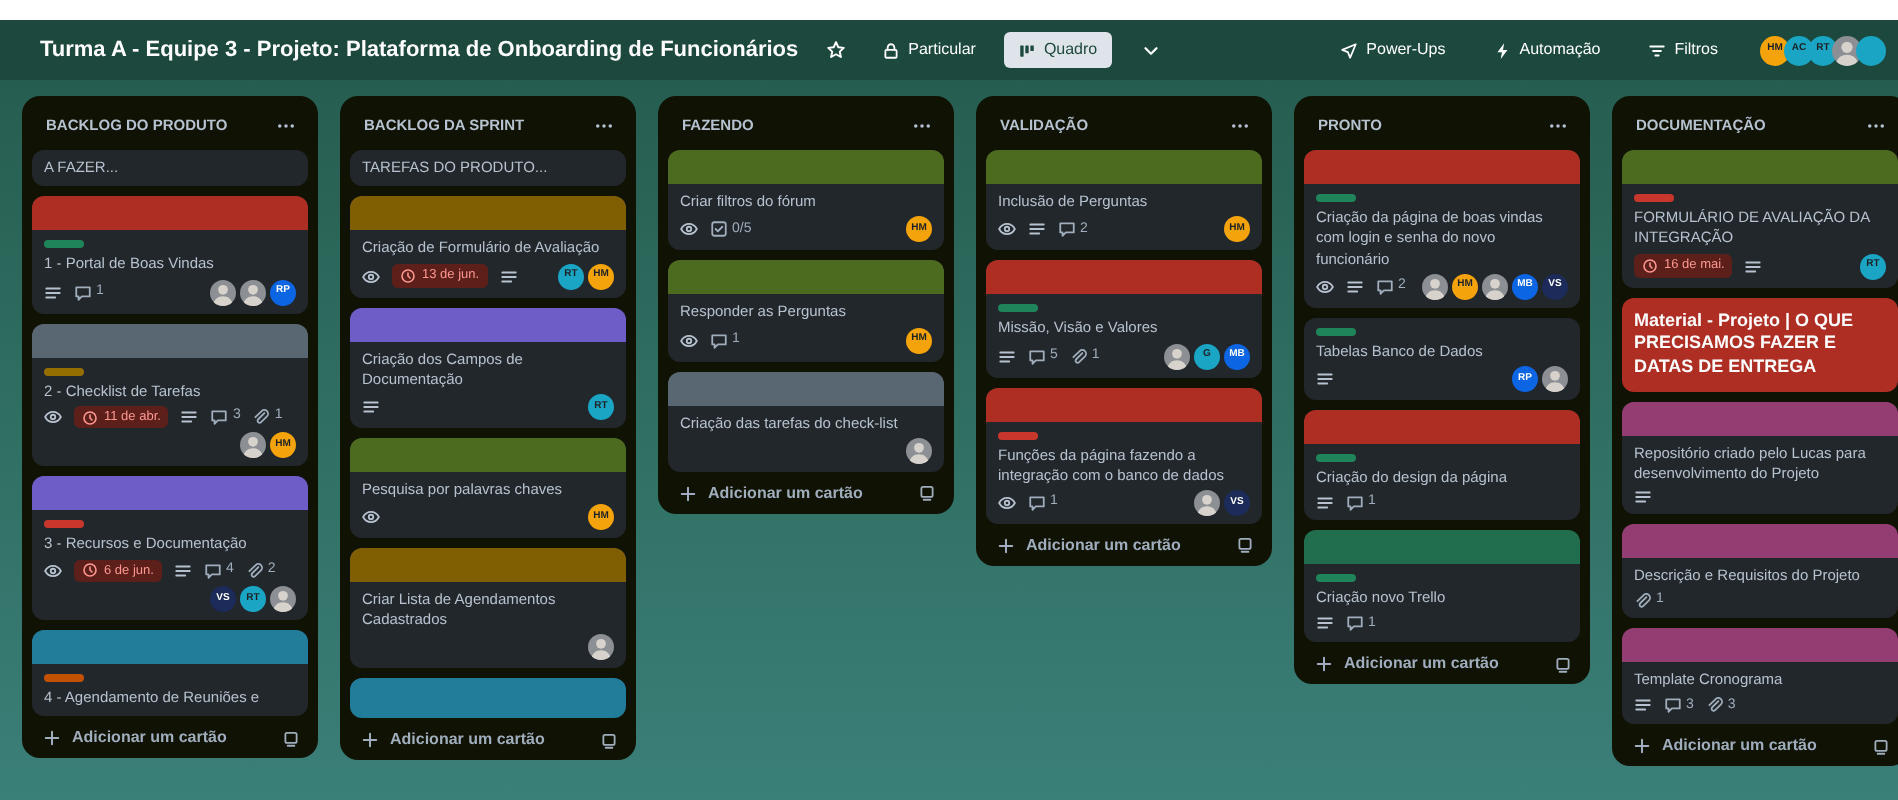 Image resolution: width=1898 pixels, height=800 pixels. I want to click on visibility-button: Particular, so click(929, 50).